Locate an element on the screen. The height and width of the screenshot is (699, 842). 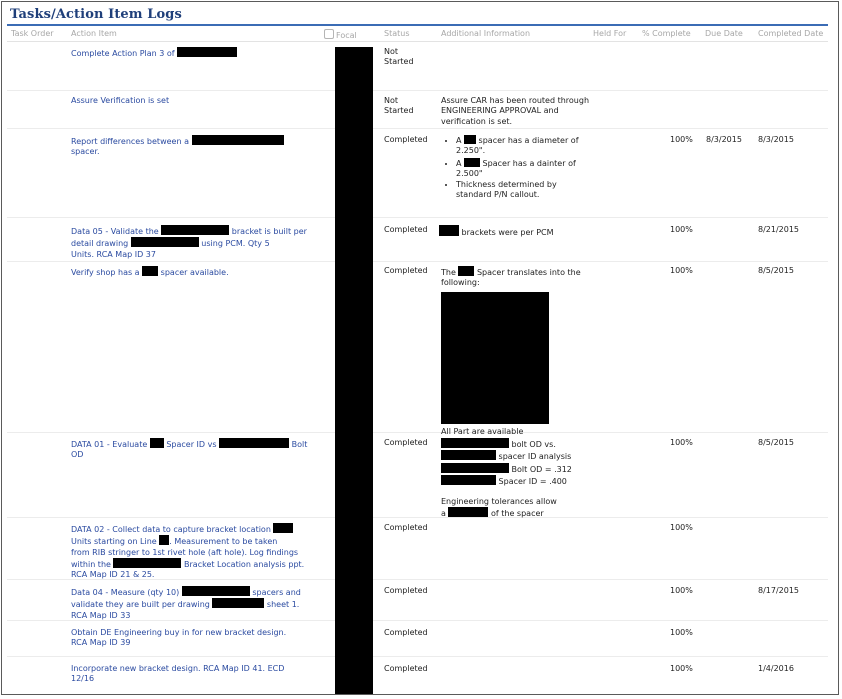
completed-date-cell: 1/4/2016 is located at coordinates (776, 668).